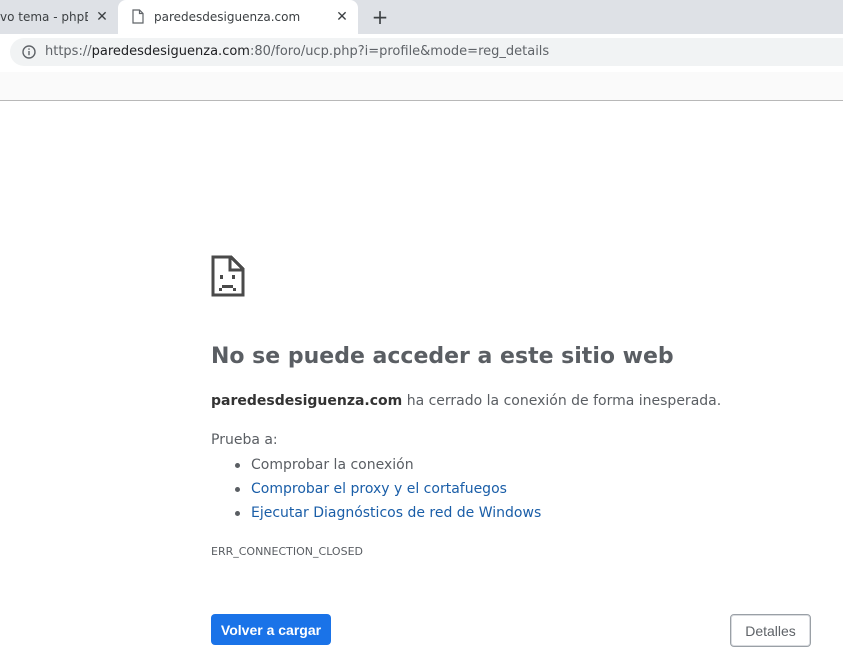 The height and width of the screenshot is (671, 843). Describe the element at coordinates (388, 516) in the screenshot. I see `suggestion-run-diagnostics-link: Ejecutar Diagnósticos de red de Windows` at that location.